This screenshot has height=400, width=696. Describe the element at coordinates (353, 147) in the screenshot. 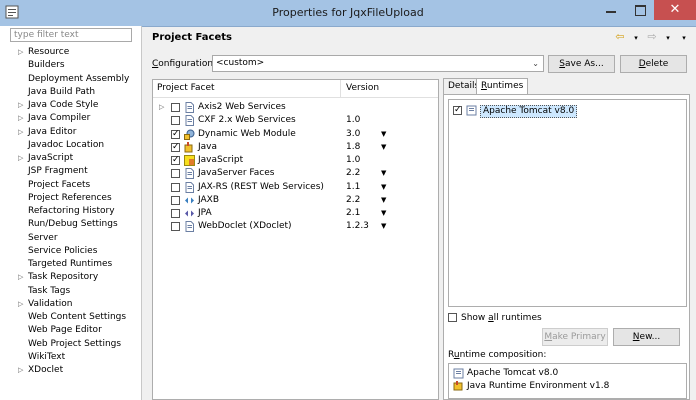

I see `facet-version: 1.8` at that location.